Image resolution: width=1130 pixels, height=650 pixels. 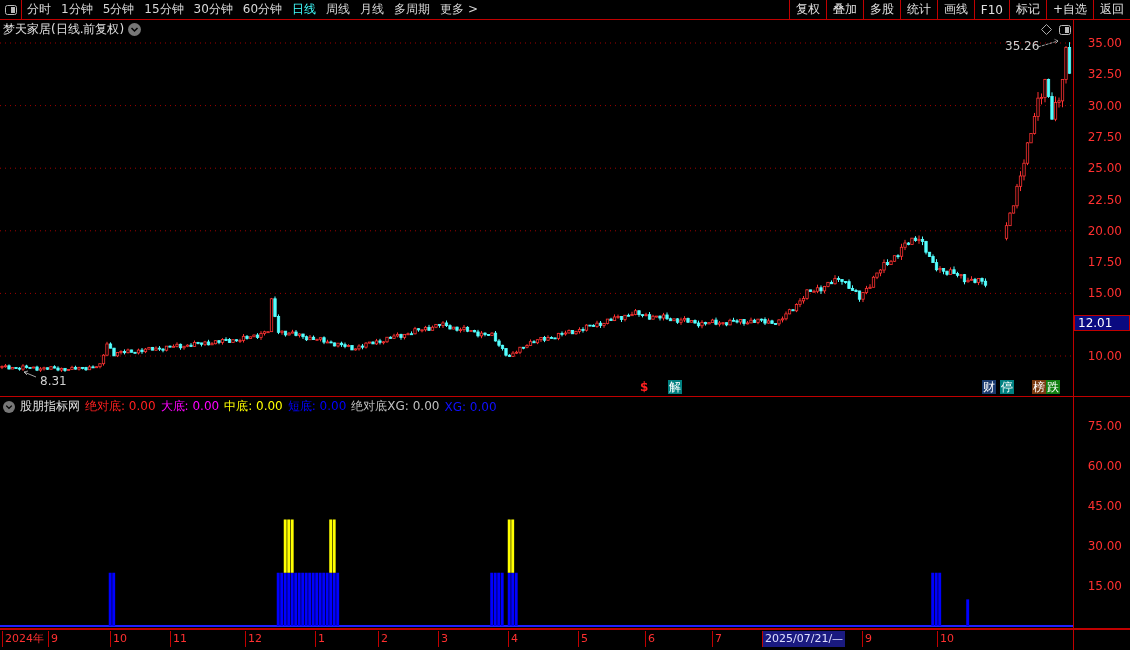 What do you see at coordinates (1053, 387) in the screenshot?
I see `event-tag: 跌` at bounding box center [1053, 387].